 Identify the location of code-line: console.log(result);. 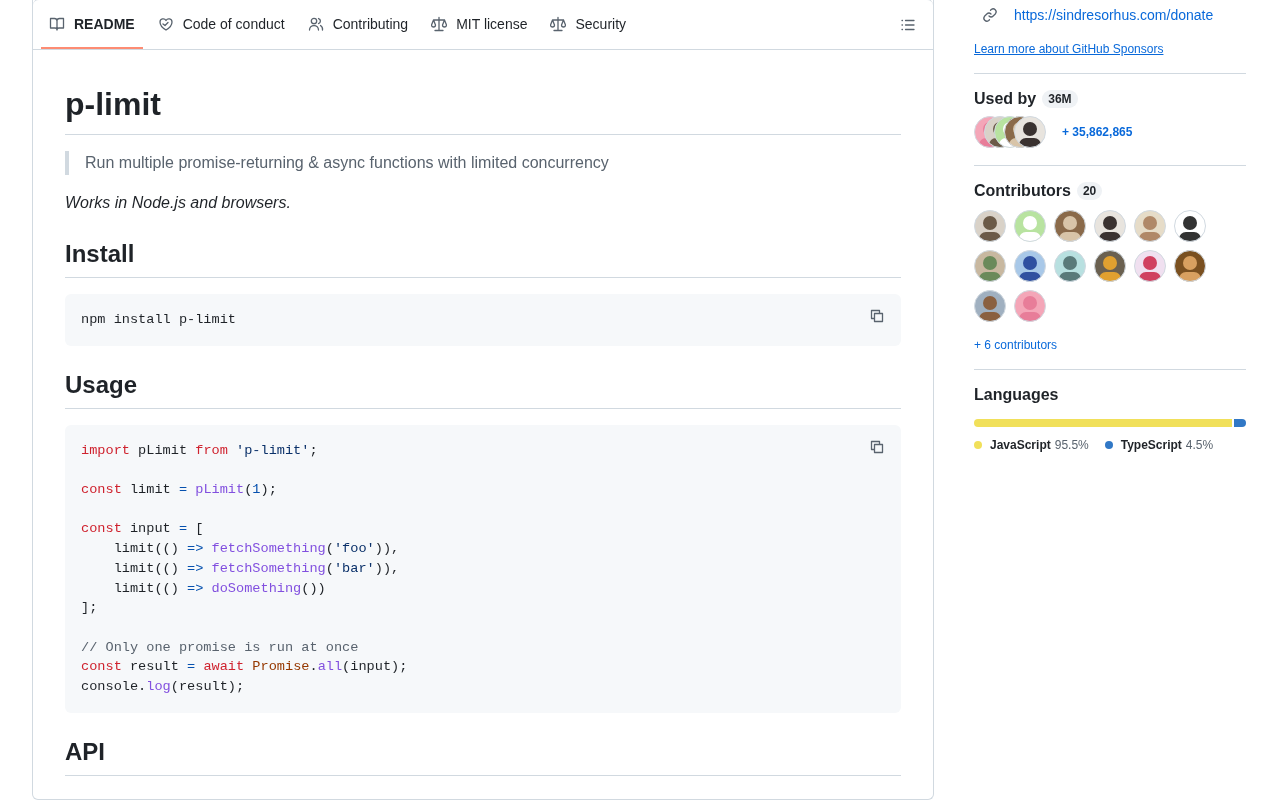
(163, 687).